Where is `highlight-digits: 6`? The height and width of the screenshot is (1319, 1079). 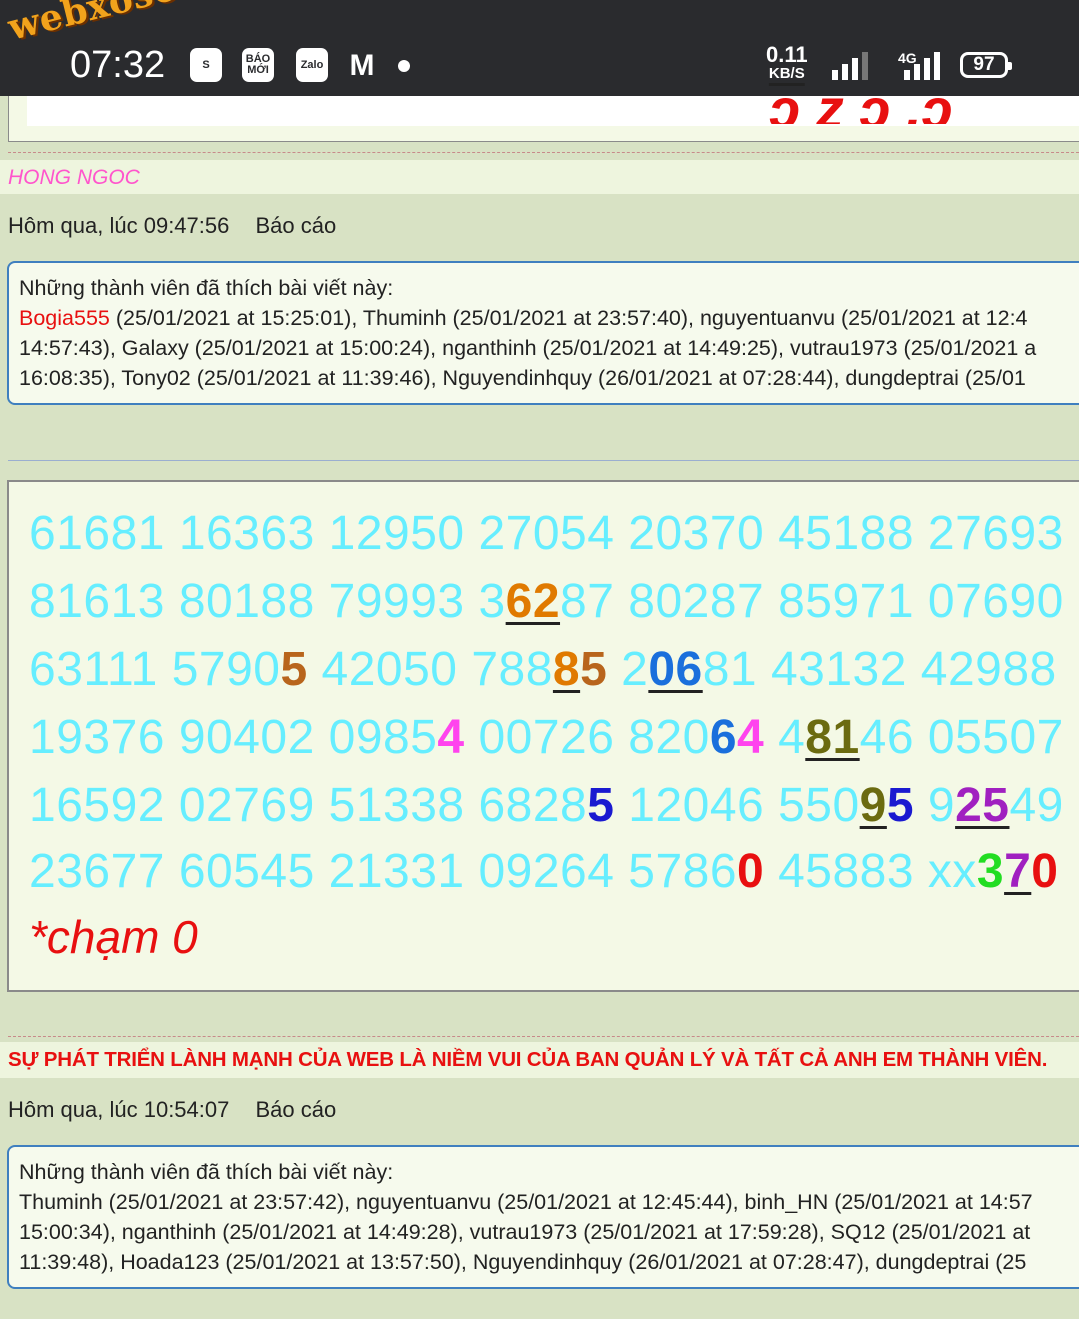 highlight-digits: 6 is located at coordinates (723, 737).